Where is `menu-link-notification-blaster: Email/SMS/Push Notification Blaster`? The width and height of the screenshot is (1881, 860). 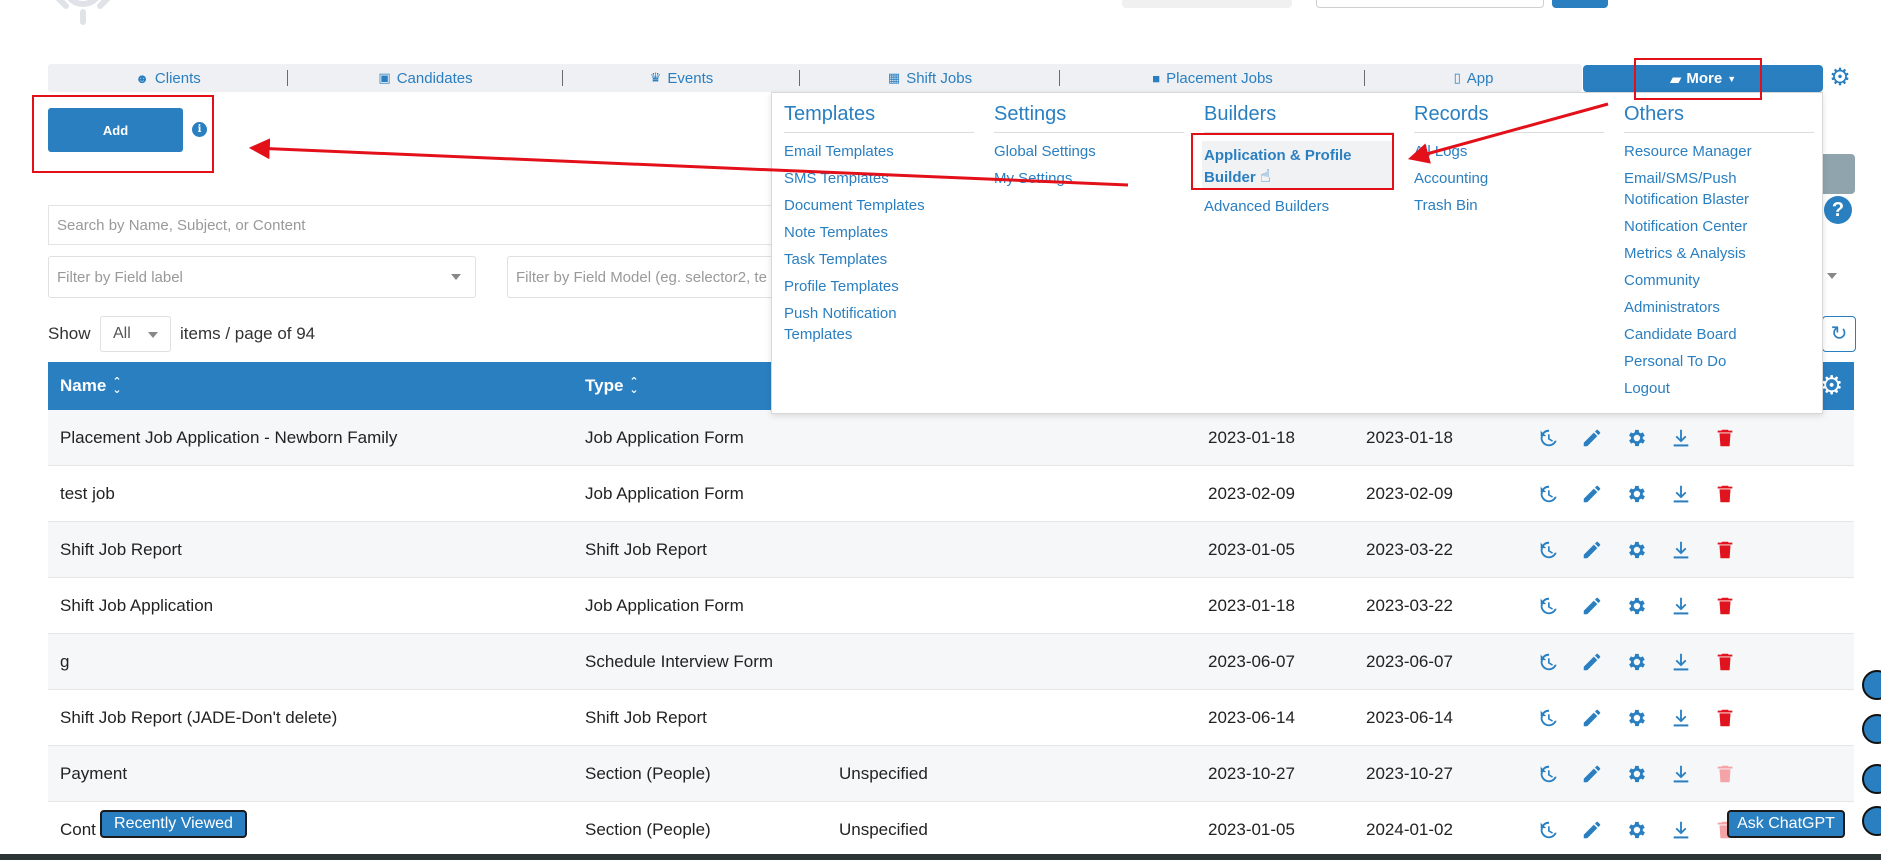 menu-link-notification-blaster: Email/SMS/Push Notification Blaster is located at coordinates (1709, 189).